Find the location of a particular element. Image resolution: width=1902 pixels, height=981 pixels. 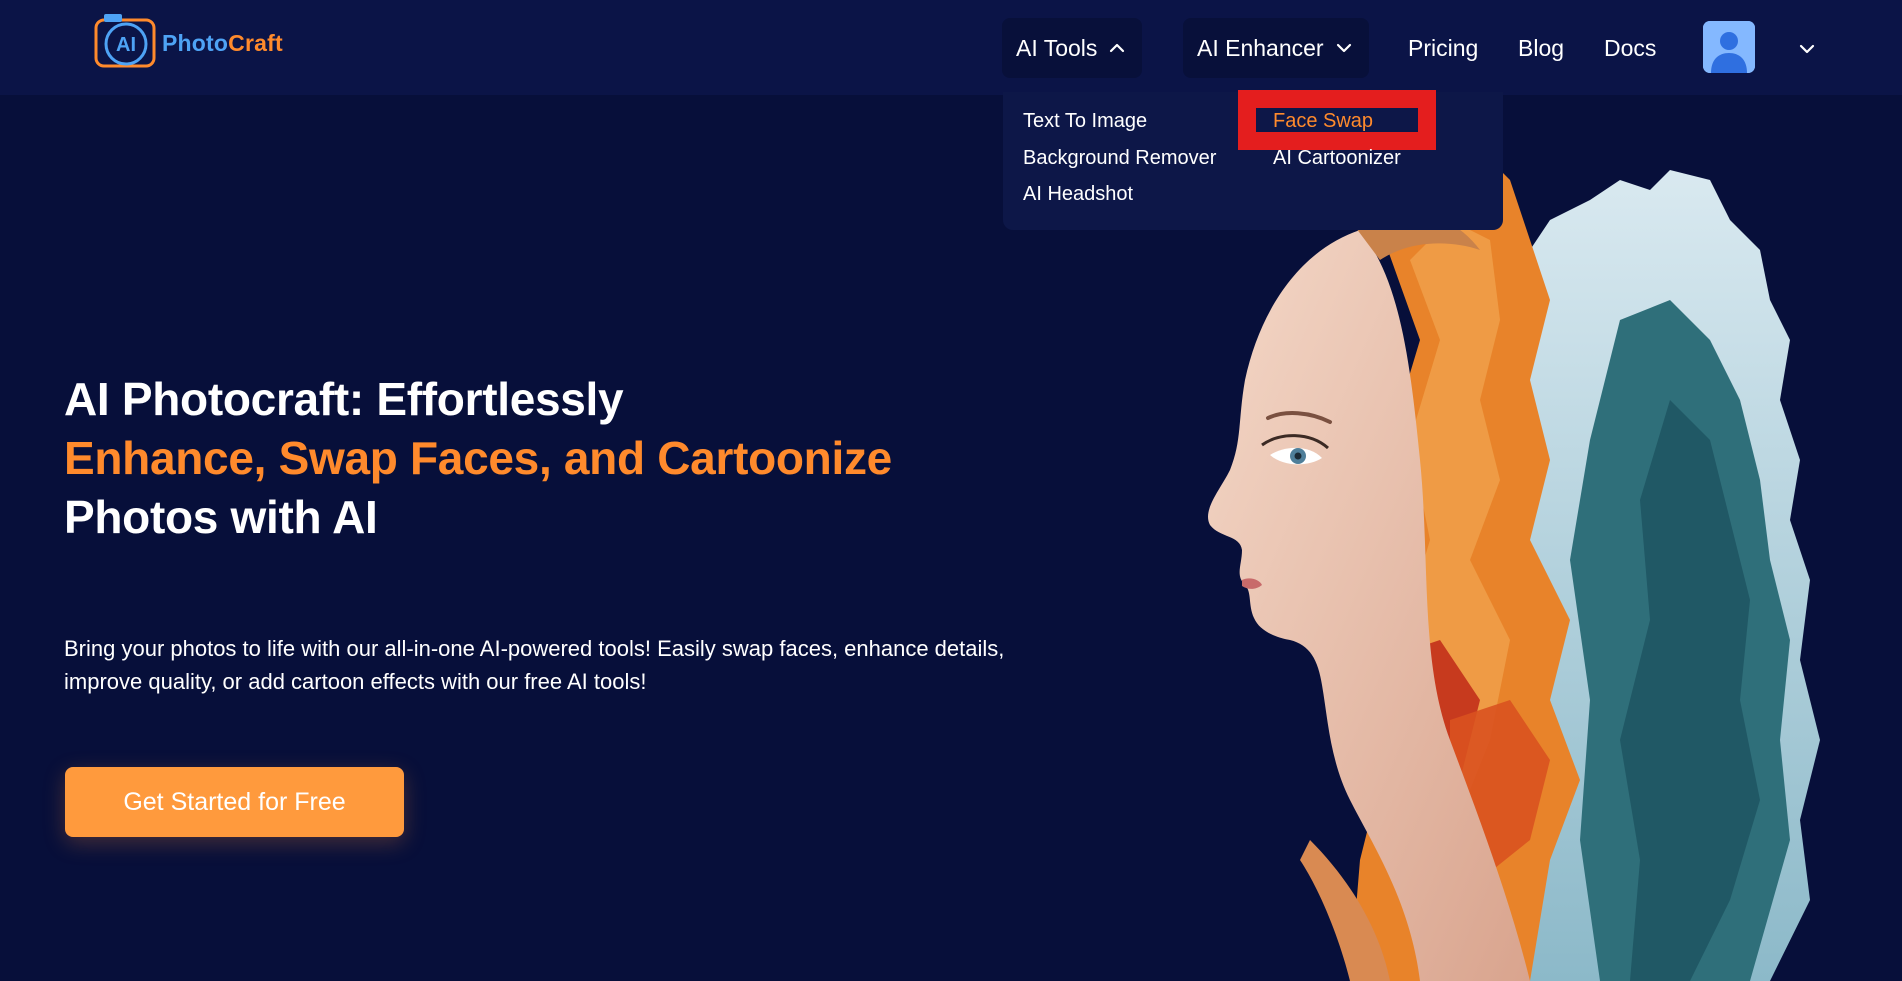

camera-logo-icon: AI is located at coordinates (125, 41).